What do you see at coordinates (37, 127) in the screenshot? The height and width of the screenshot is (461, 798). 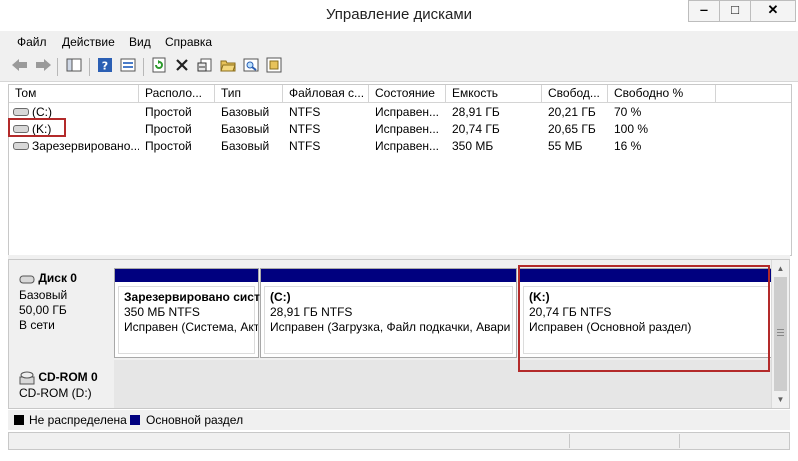 I see `highlight-box-volume-k` at bounding box center [37, 127].